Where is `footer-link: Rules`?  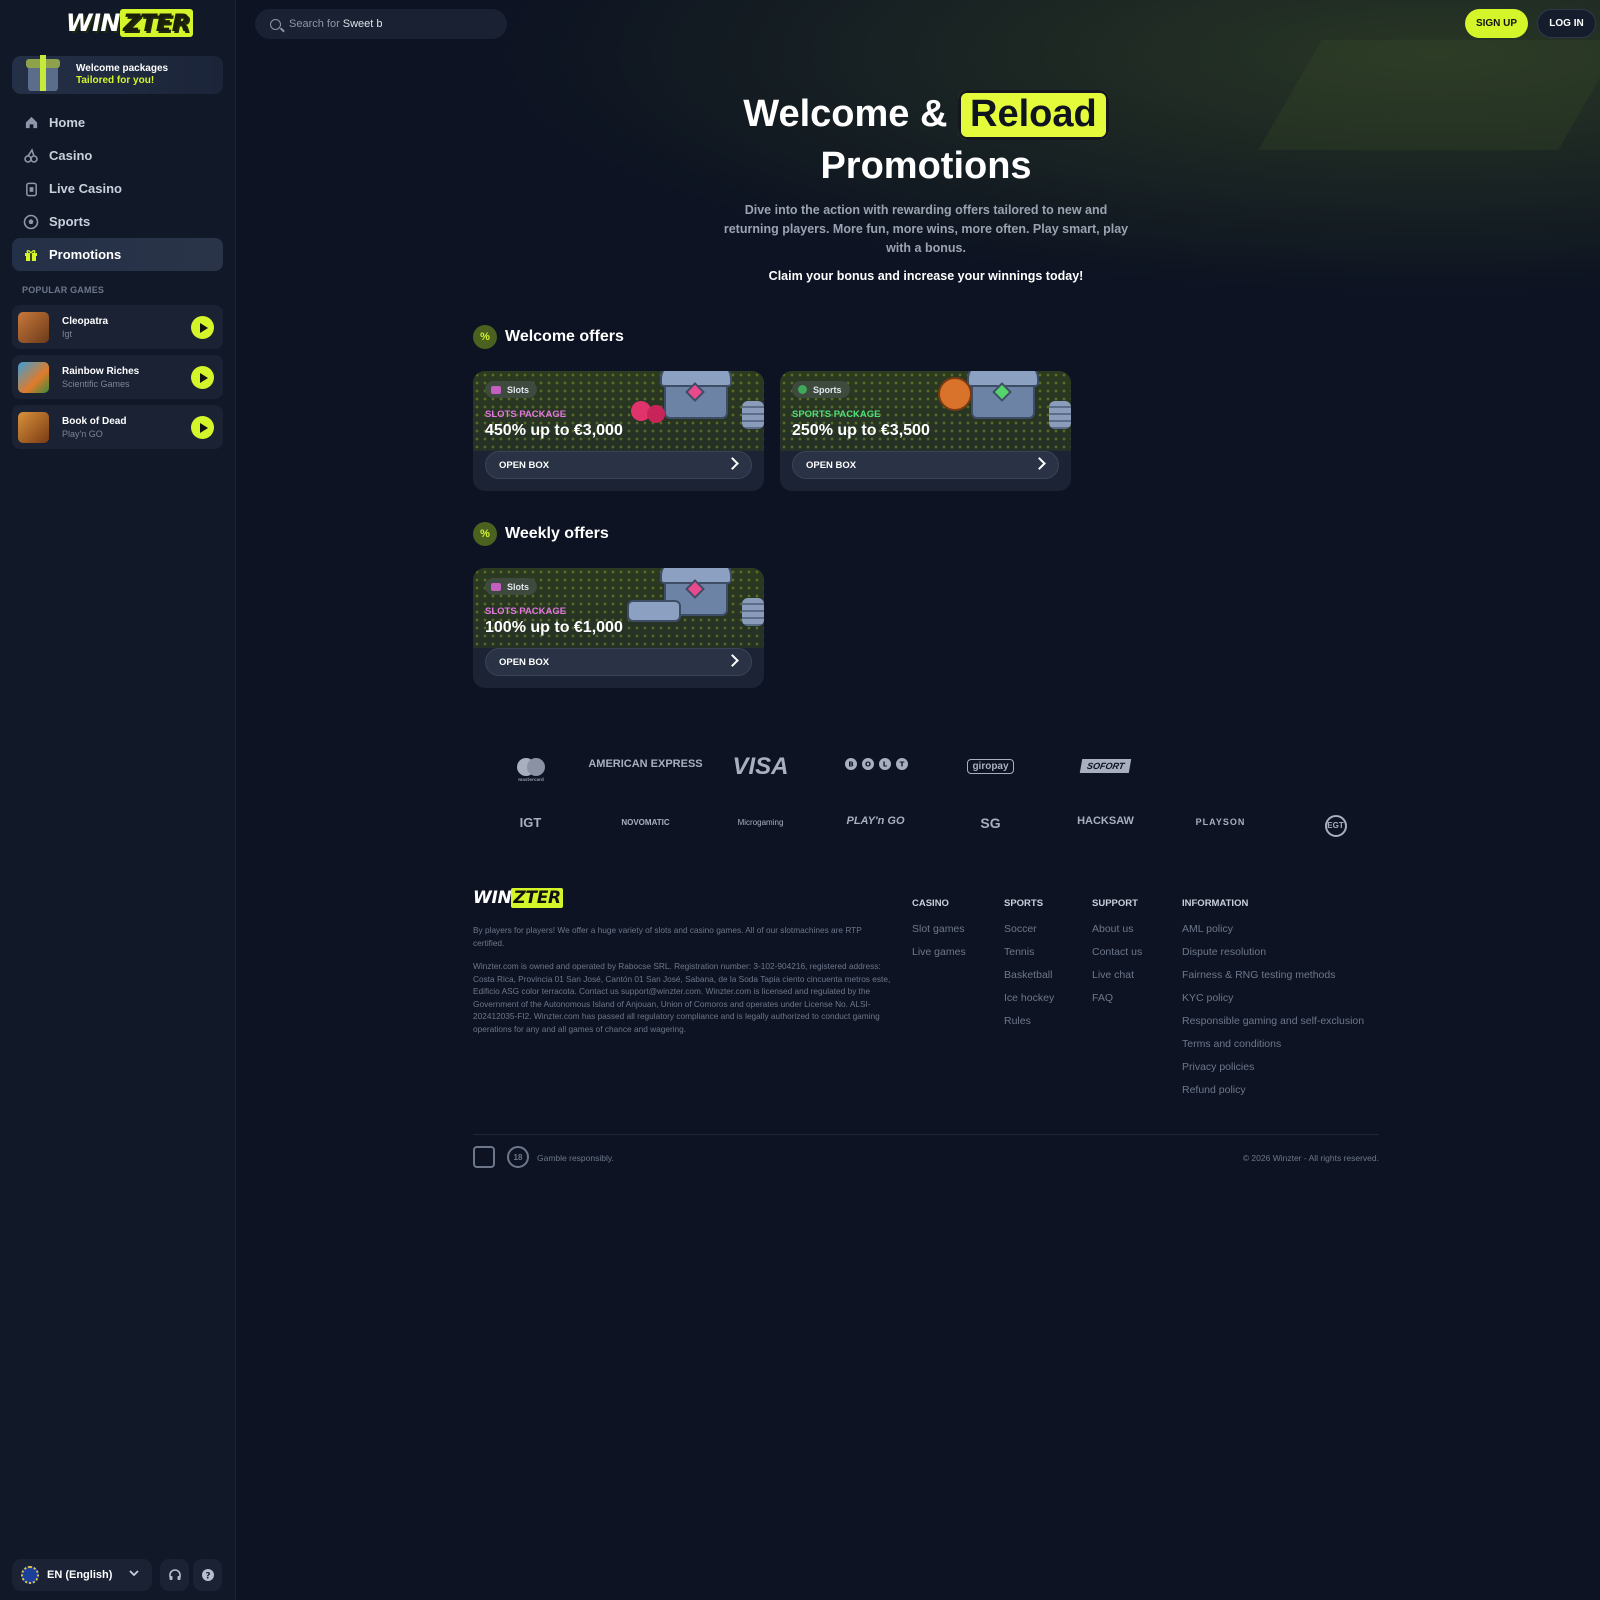
footer-link: Rules is located at coordinates (1029, 1021).